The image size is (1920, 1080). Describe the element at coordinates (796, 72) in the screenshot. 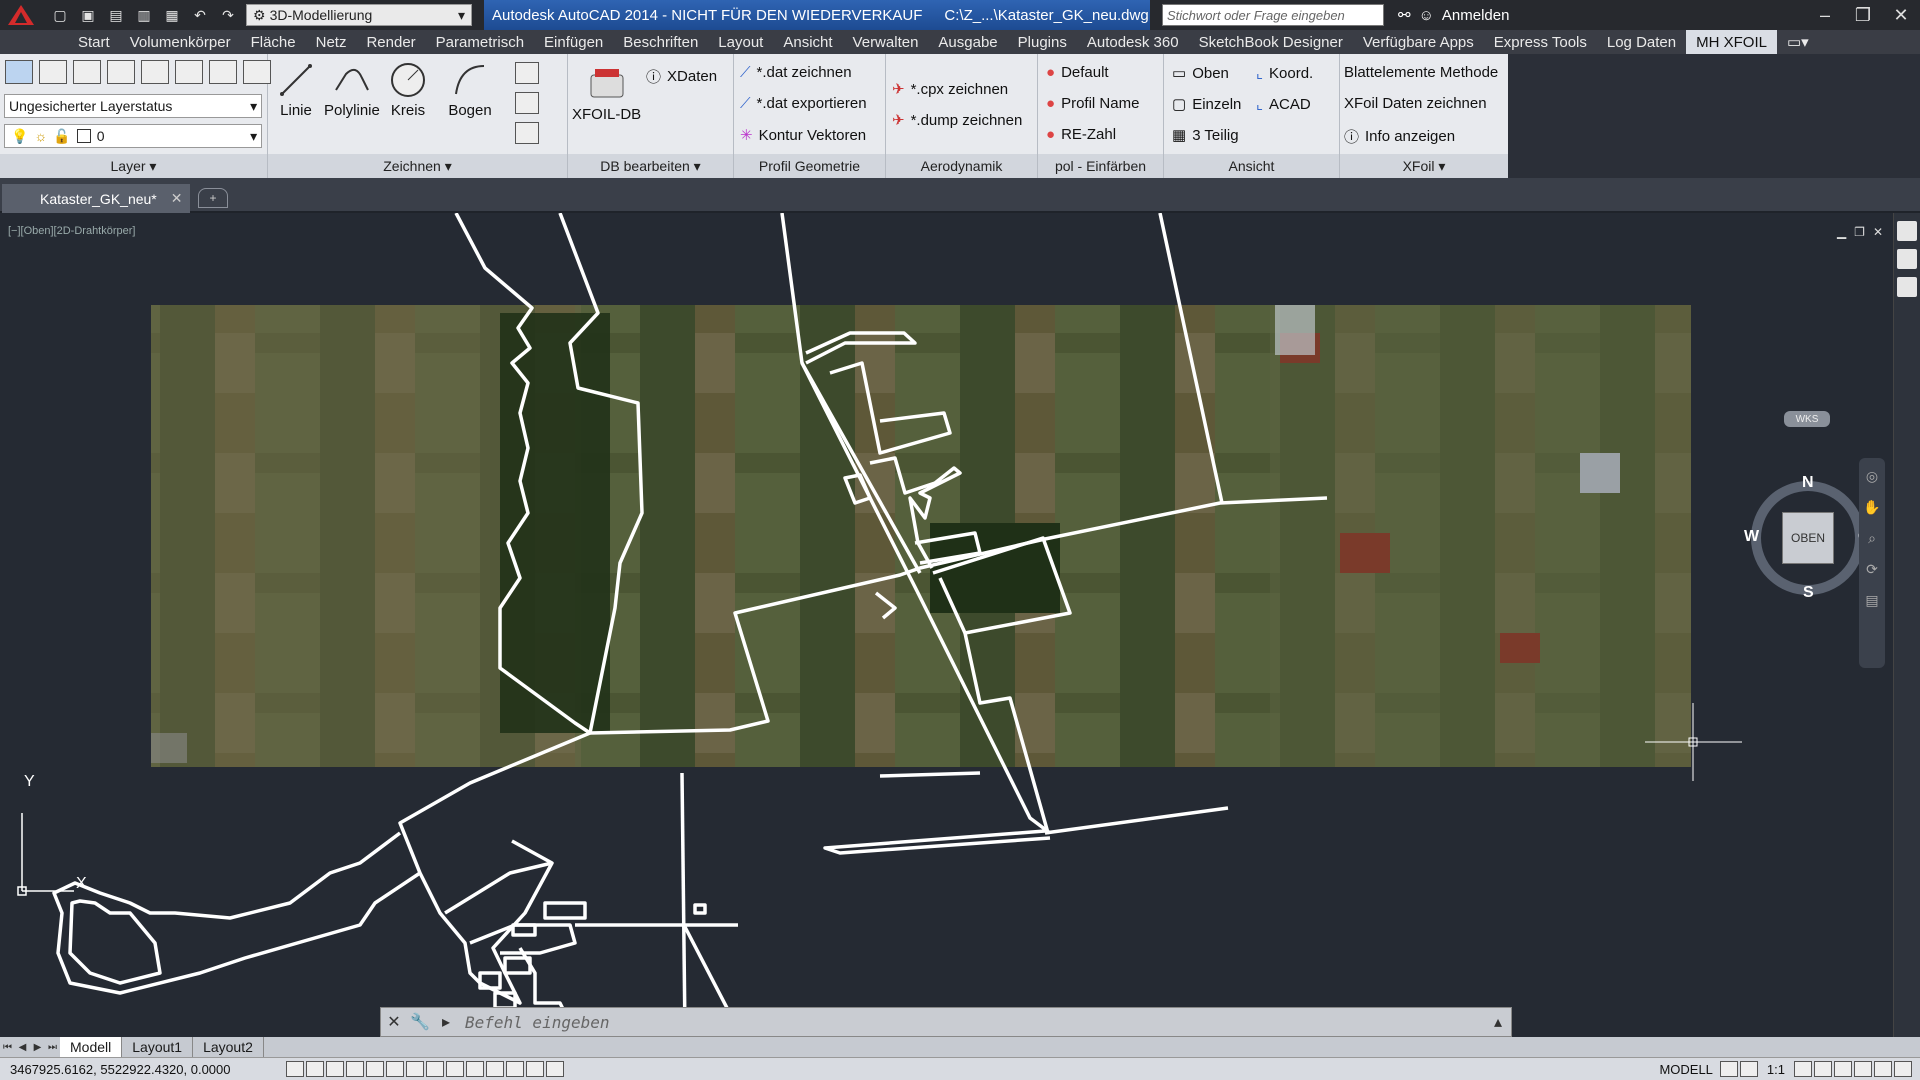

I see `dat-draw-button: ⟋ *.dat zeichnen` at that location.